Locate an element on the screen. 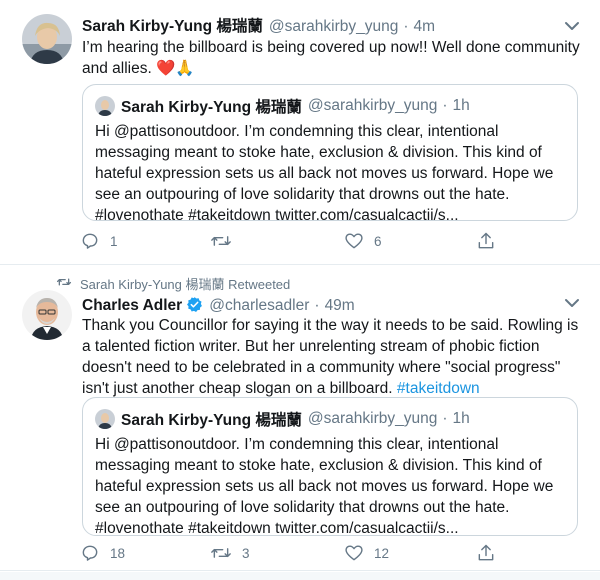 The width and height of the screenshot is (600, 580). retweet-context: Sarah Kirby-Yung 楊瑞蘭 Retweeted is located at coordinates (170, 283).